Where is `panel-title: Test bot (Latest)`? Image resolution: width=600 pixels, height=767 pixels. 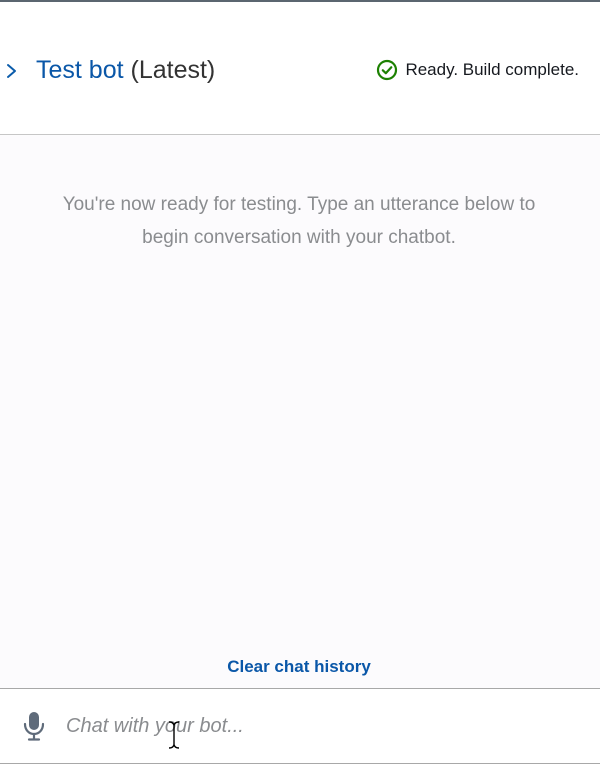 panel-title: Test bot (Latest) is located at coordinates (125, 70).